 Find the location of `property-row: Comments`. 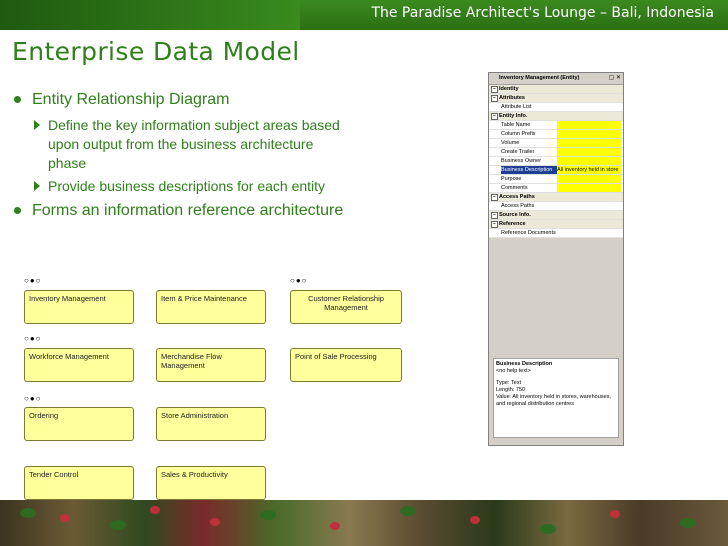

property-row: Comments is located at coordinates (556, 188).